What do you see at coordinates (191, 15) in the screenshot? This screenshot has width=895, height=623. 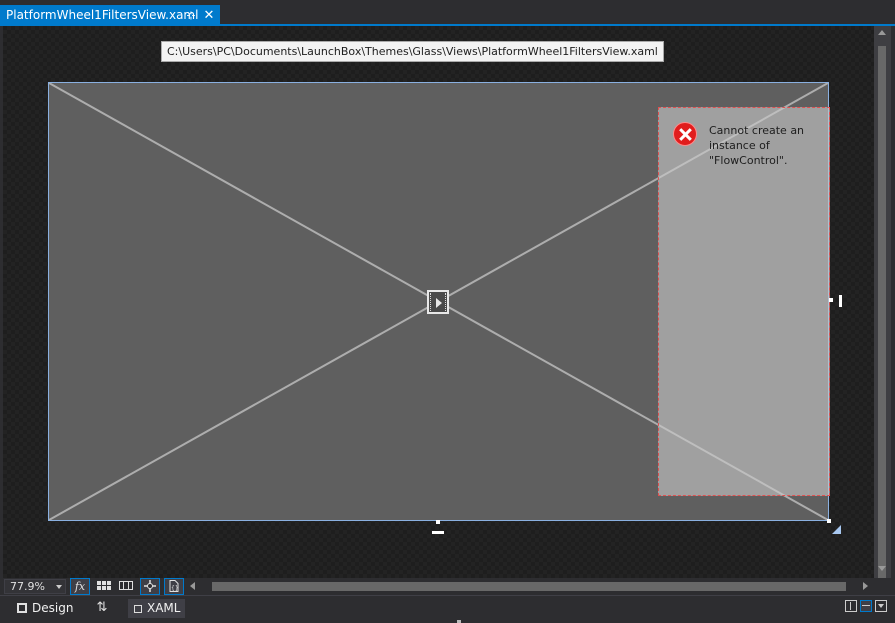 I see `pin-tab-icon: ⊹` at bounding box center [191, 15].